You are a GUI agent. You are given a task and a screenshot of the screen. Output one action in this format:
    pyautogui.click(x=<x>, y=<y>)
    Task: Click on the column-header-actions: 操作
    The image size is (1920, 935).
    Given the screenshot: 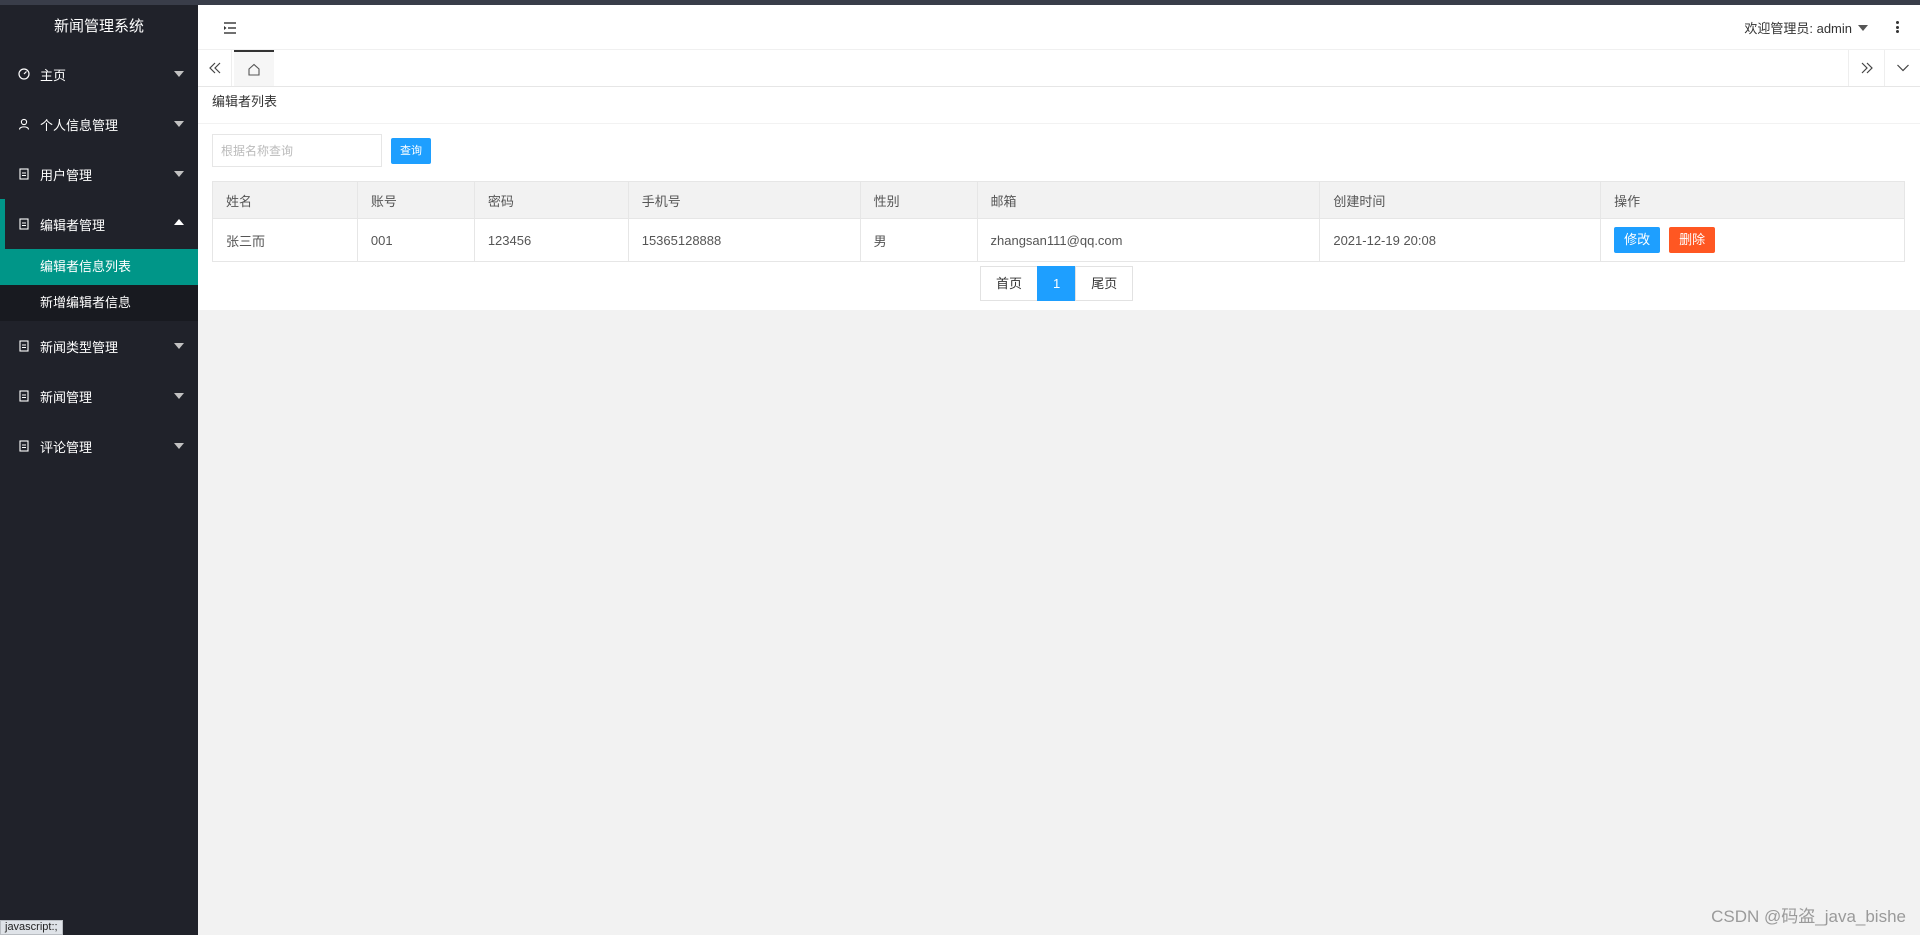 What is the action you would take?
    pyautogui.click(x=1752, y=200)
    